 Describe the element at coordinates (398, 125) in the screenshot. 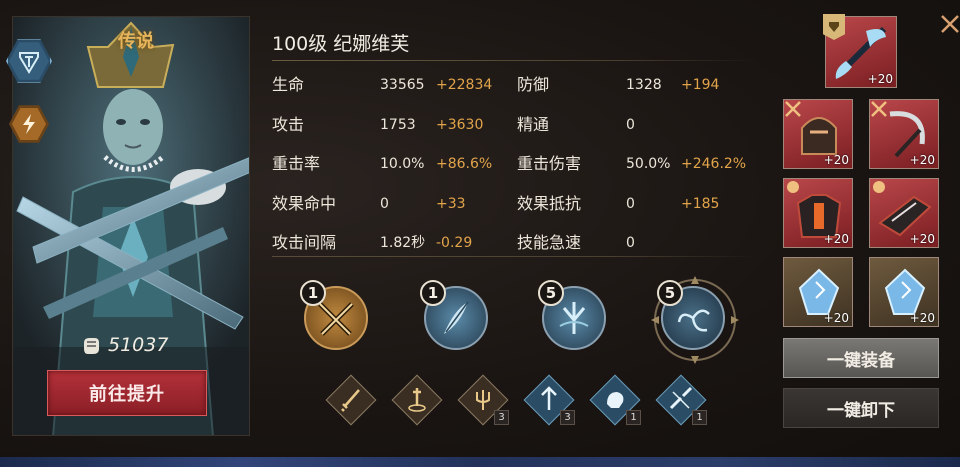

I see `stat-base: 1753` at that location.